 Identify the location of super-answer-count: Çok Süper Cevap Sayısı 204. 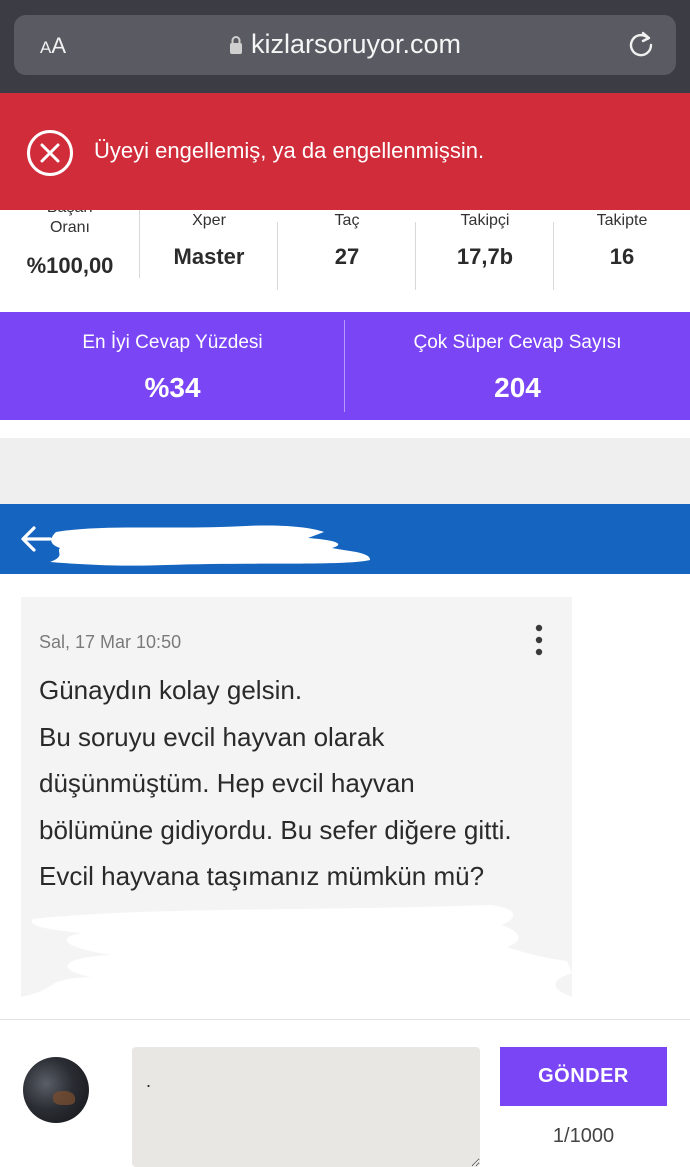
(517, 366).